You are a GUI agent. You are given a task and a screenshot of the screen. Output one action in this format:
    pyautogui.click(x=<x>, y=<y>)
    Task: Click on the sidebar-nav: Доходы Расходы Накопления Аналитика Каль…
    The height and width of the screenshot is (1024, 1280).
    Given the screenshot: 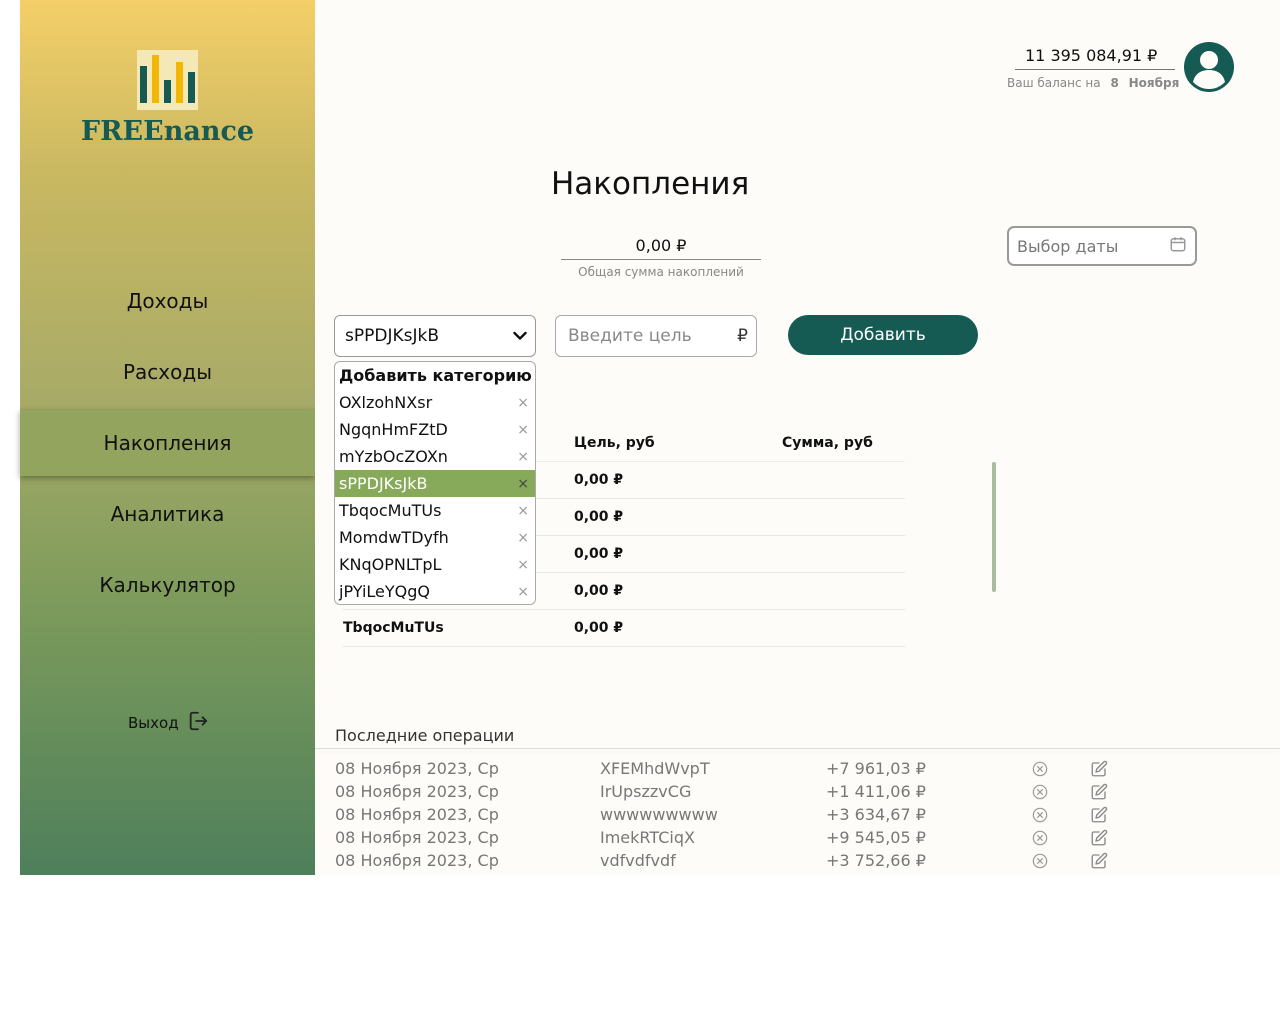 What is the action you would take?
    pyautogui.click(x=167, y=445)
    